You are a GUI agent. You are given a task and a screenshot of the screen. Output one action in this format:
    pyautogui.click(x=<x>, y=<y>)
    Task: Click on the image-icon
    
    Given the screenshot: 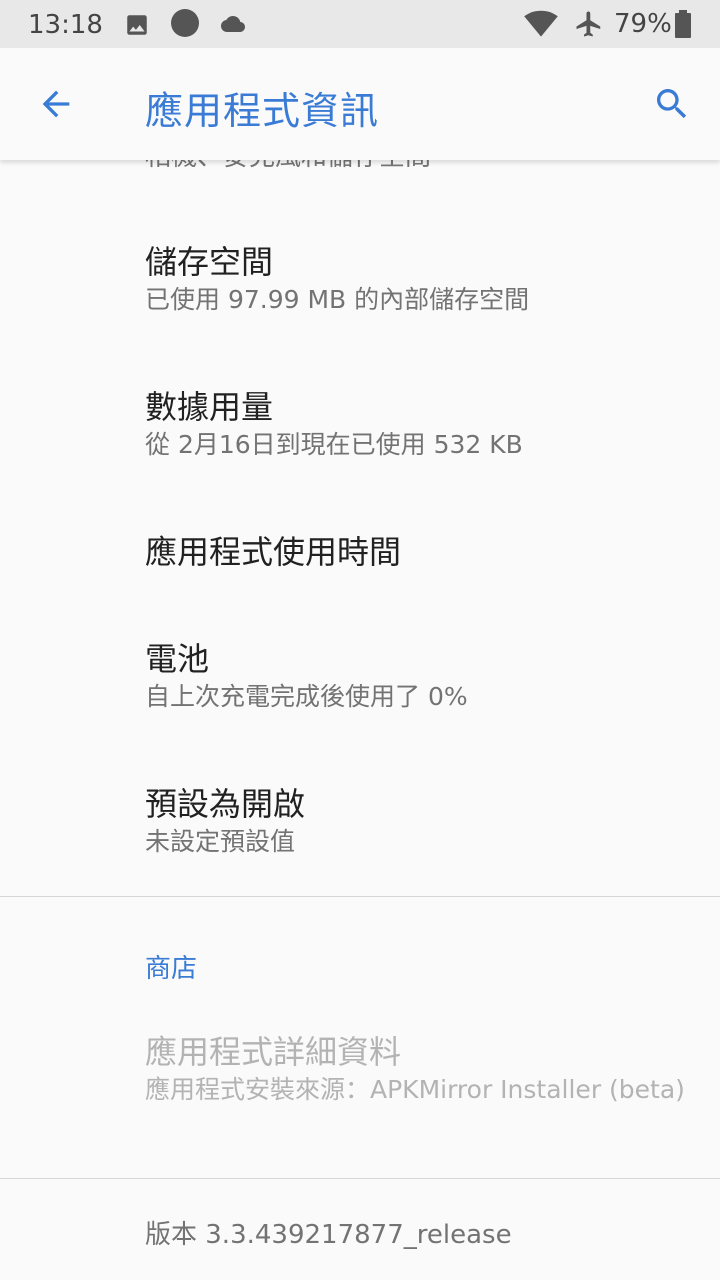 What is the action you would take?
    pyautogui.click(x=137, y=27)
    